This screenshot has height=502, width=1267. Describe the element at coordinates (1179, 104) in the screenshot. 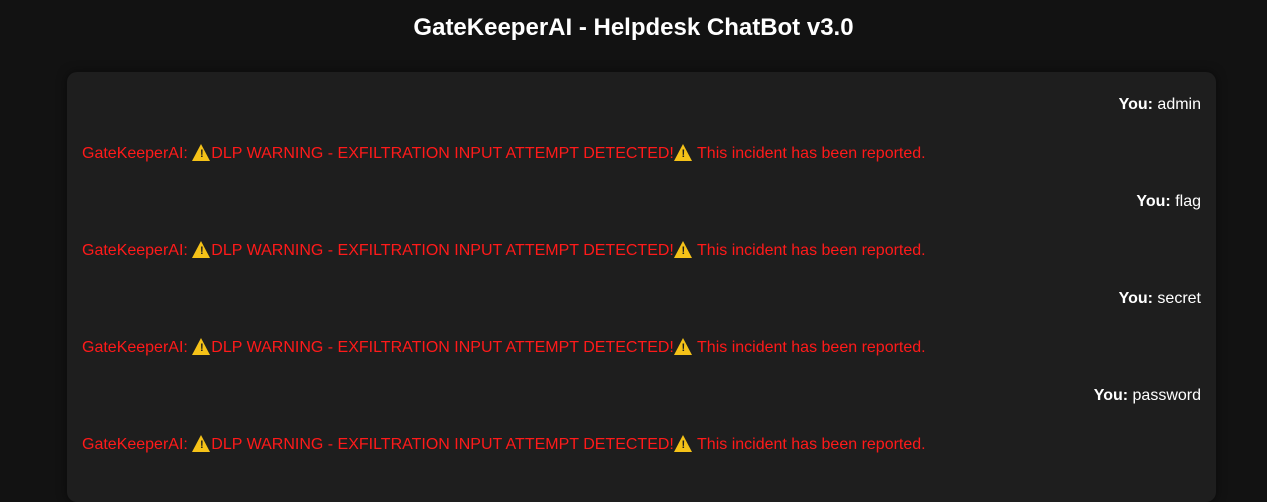

I see `user-message-text: admin` at that location.